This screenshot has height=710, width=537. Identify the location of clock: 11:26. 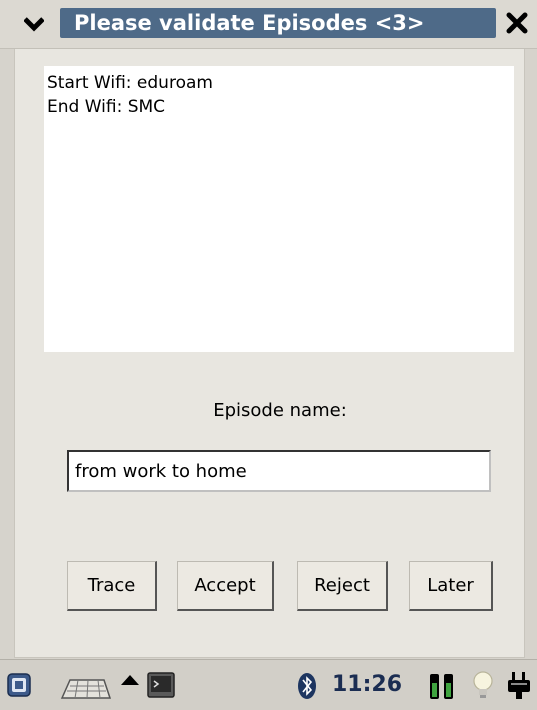
(367, 685).